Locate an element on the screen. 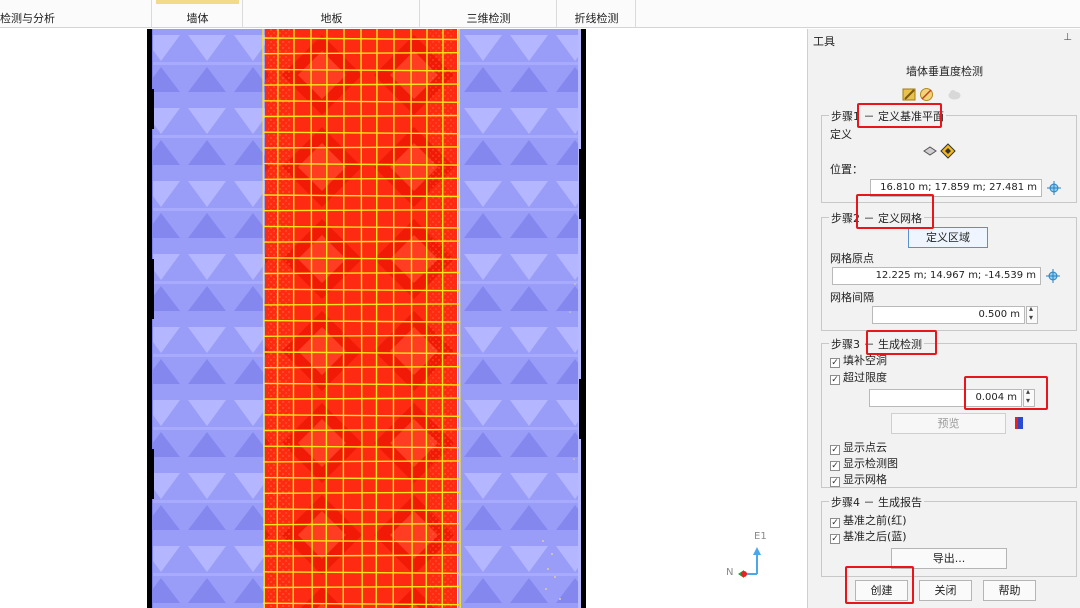  panel-header: 工具 is located at coordinates (824, 41).